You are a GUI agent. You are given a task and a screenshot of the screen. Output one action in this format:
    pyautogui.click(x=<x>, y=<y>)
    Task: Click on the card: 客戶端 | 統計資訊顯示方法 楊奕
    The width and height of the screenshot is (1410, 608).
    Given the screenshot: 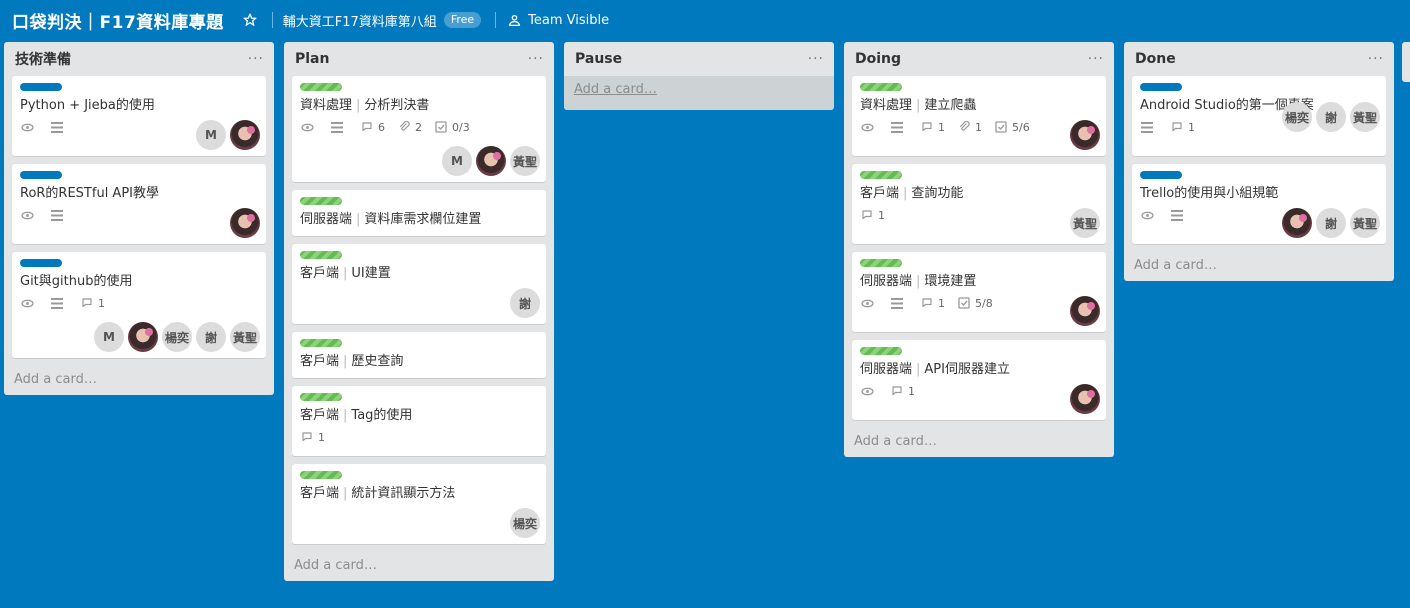 What is the action you would take?
    pyautogui.click(x=419, y=504)
    